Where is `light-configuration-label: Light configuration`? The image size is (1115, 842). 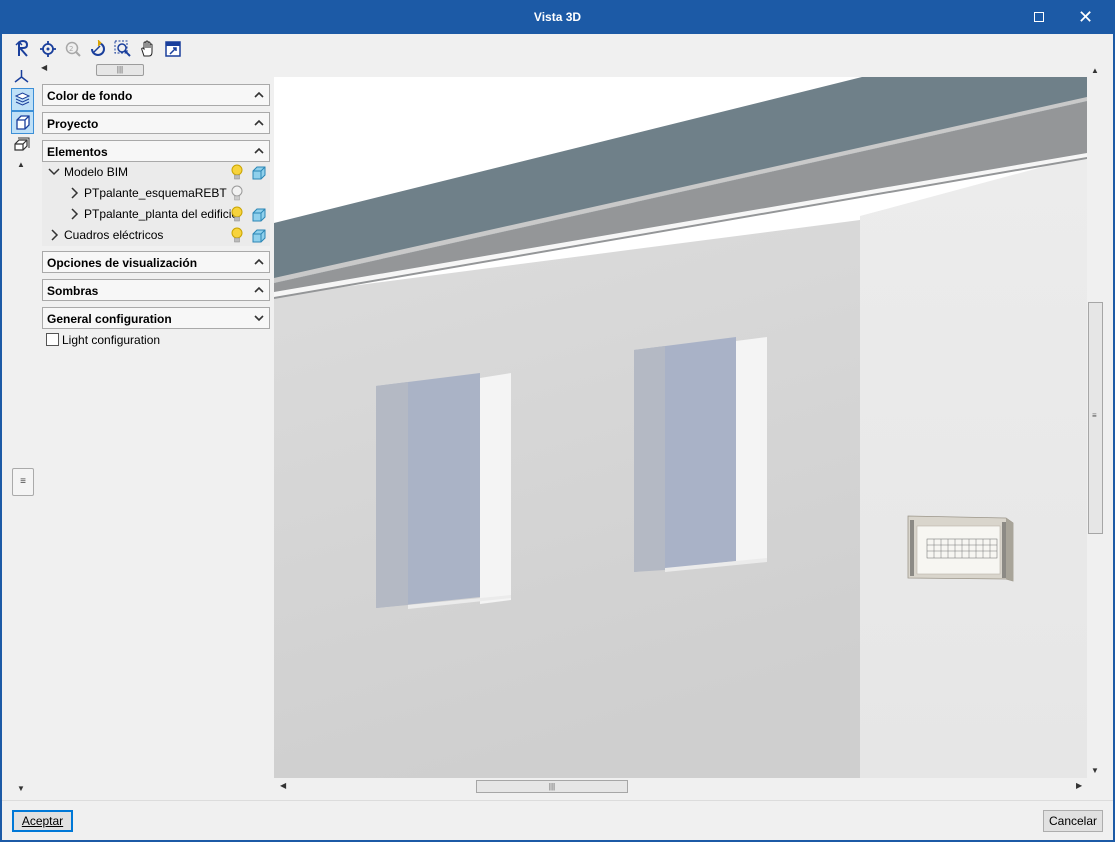 light-configuration-label: Light configuration is located at coordinates (111, 340).